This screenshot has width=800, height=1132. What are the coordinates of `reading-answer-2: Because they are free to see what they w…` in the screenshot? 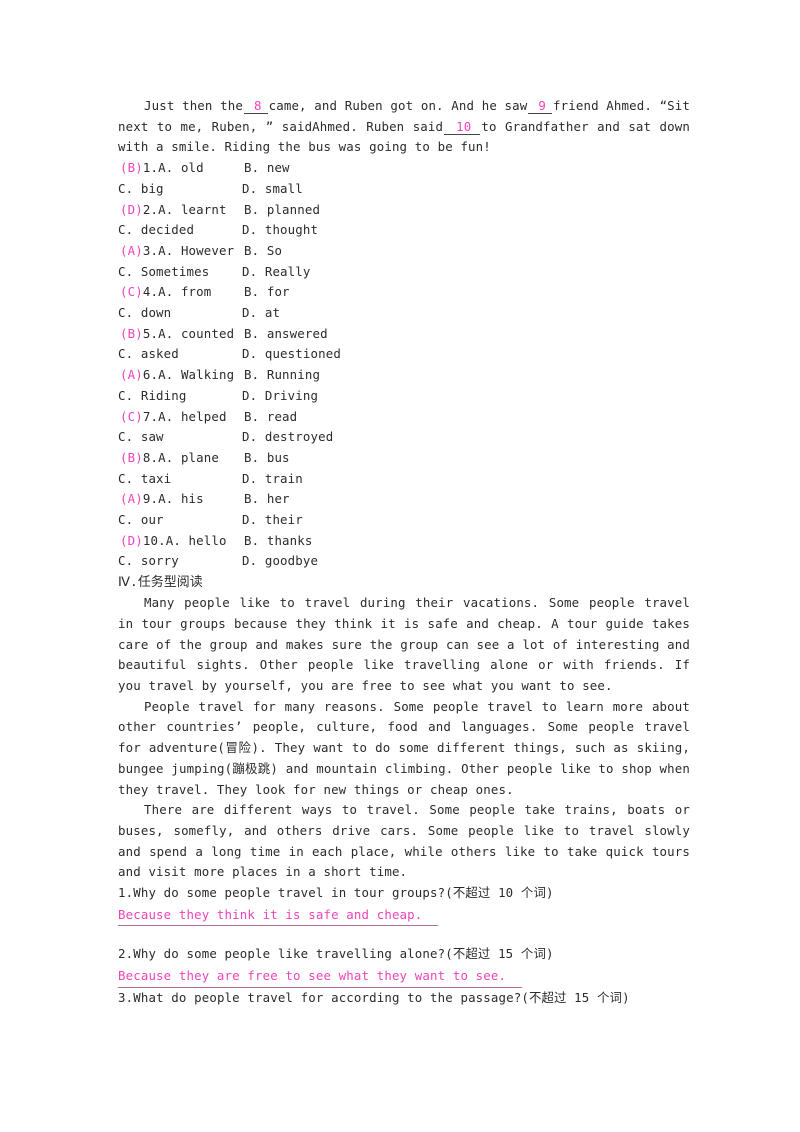 It's located at (320, 977).